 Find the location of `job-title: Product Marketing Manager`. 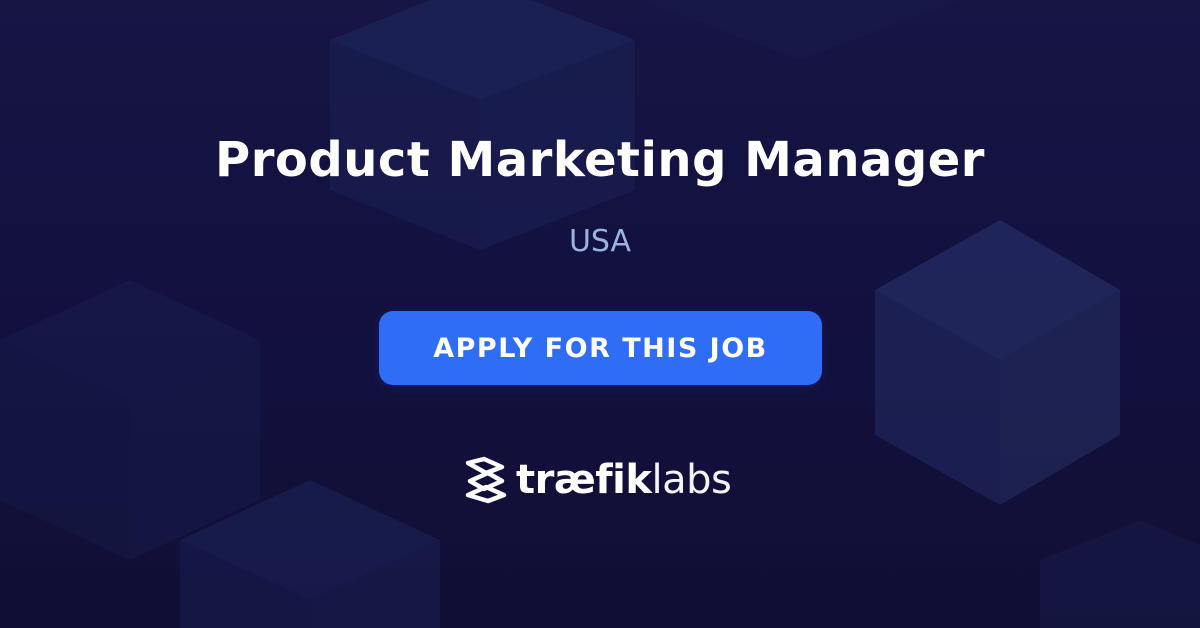

job-title: Product Marketing Manager is located at coordinates (600, 160).